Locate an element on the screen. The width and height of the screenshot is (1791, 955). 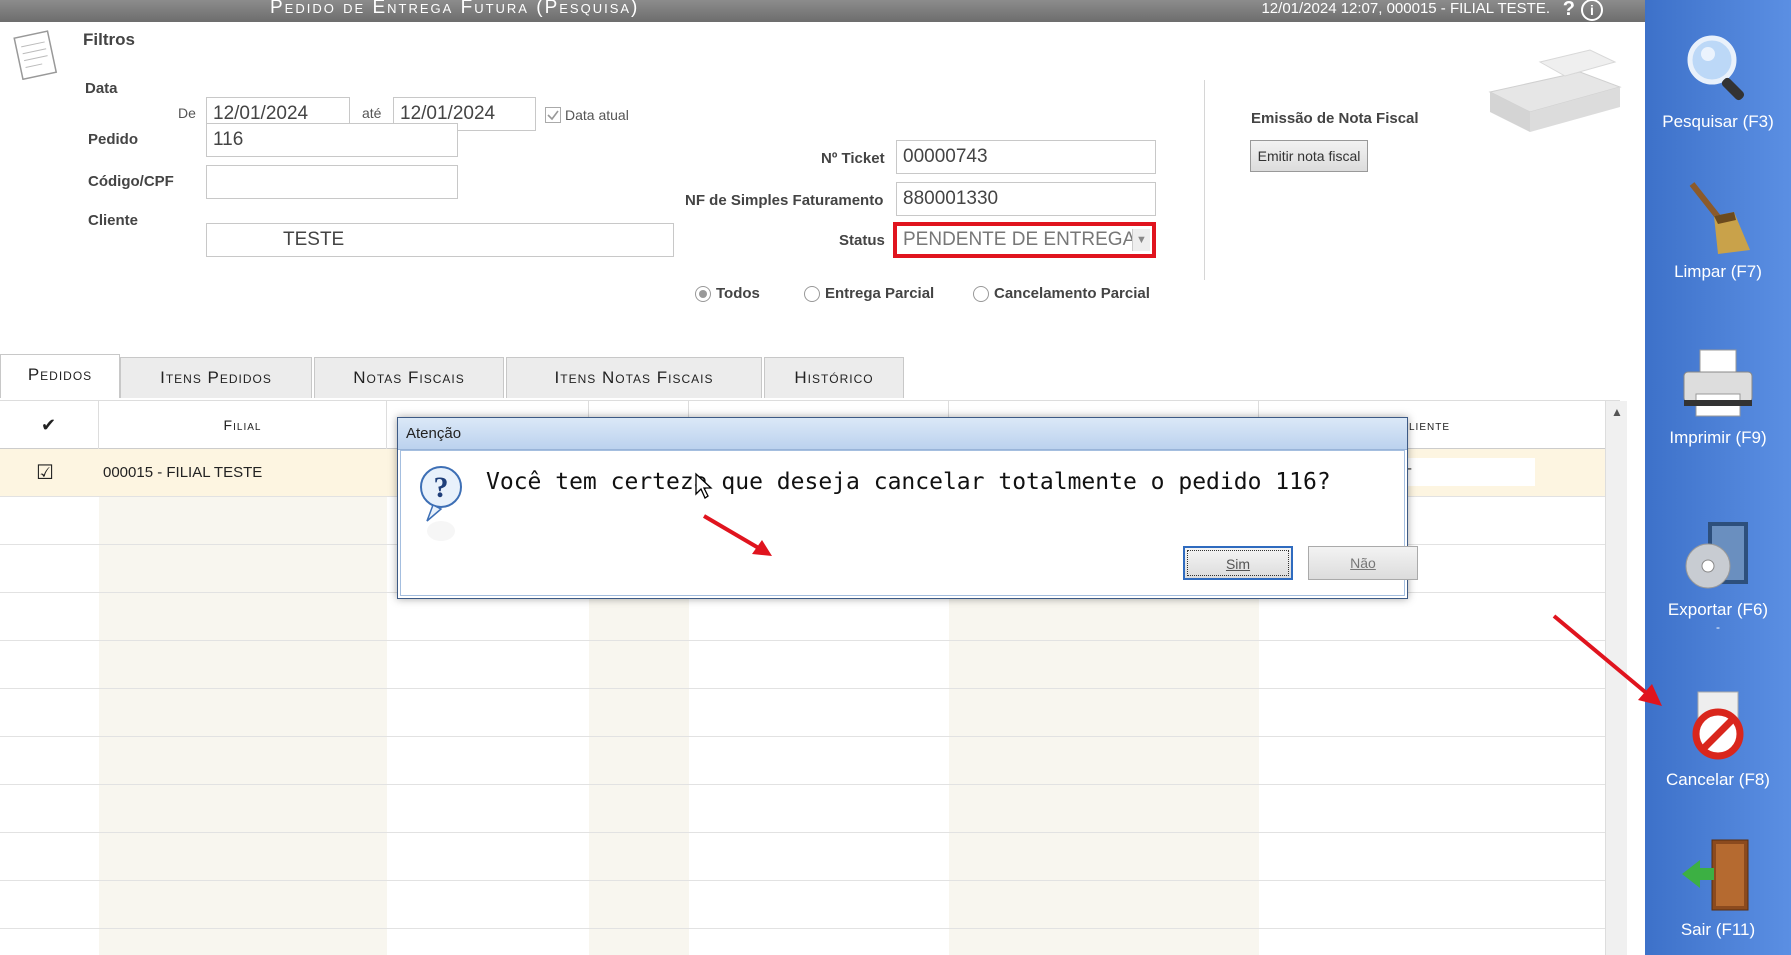
notepad-icon is located at coordinates (35, 55).